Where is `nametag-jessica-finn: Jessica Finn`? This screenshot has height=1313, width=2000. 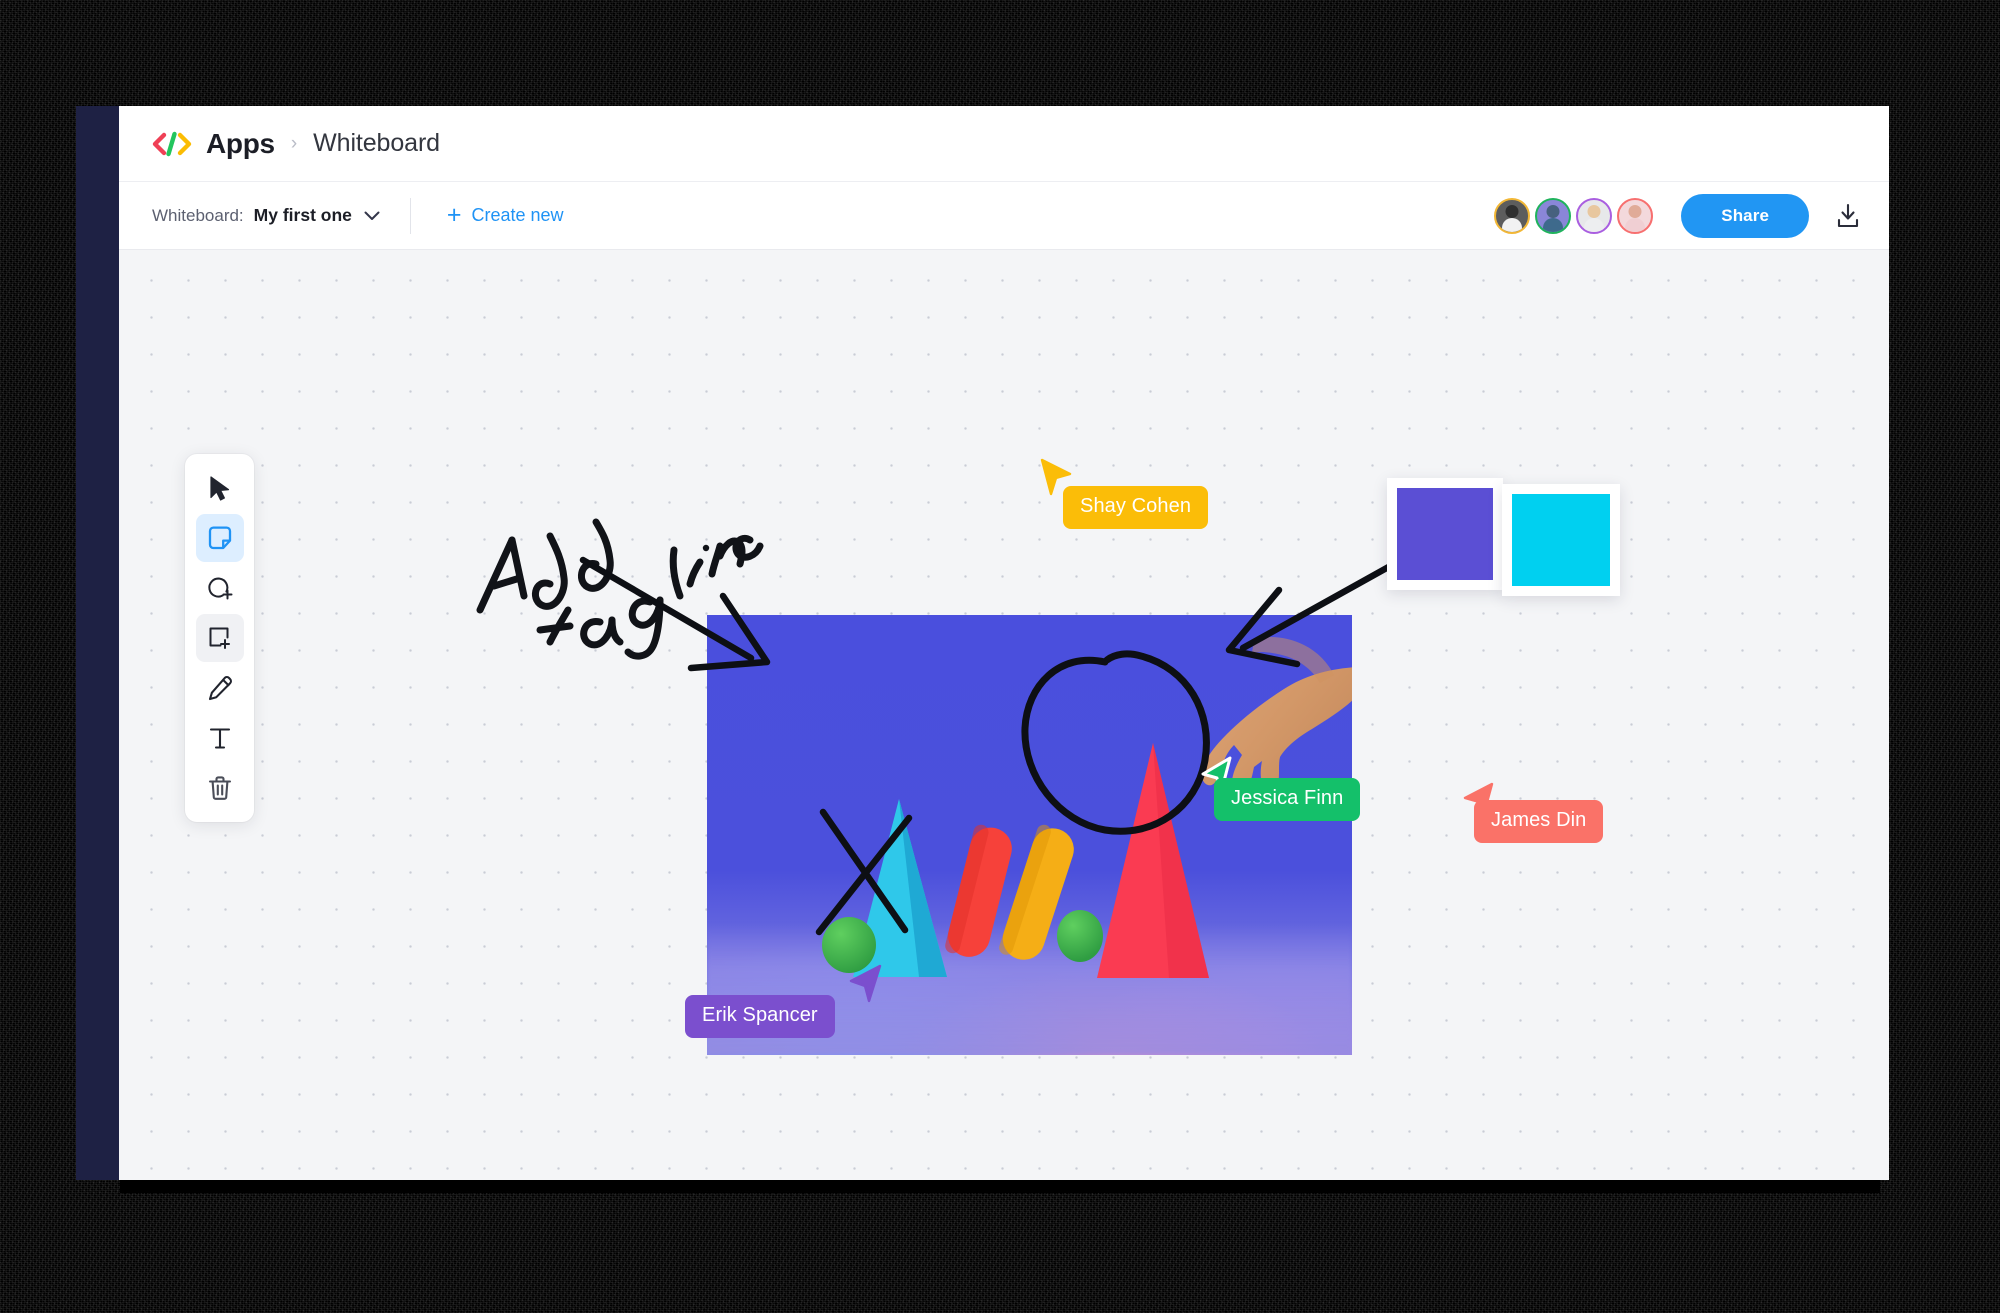
nametag-jessica-finn: Jessica Finn is located at coordinates (1287, 799).